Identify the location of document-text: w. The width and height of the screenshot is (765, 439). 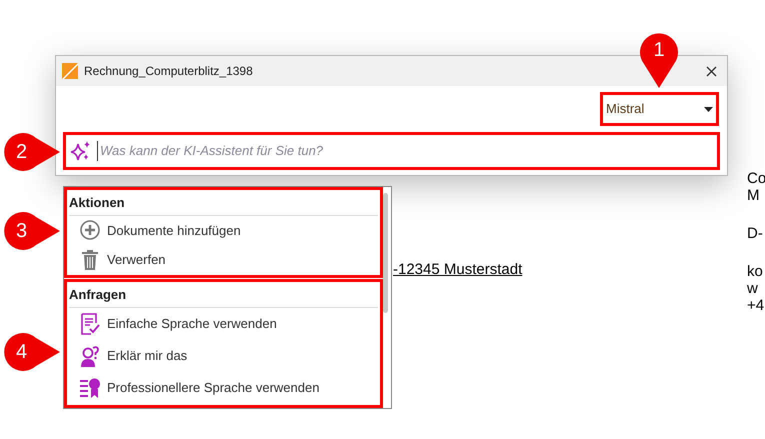
(752, 288).